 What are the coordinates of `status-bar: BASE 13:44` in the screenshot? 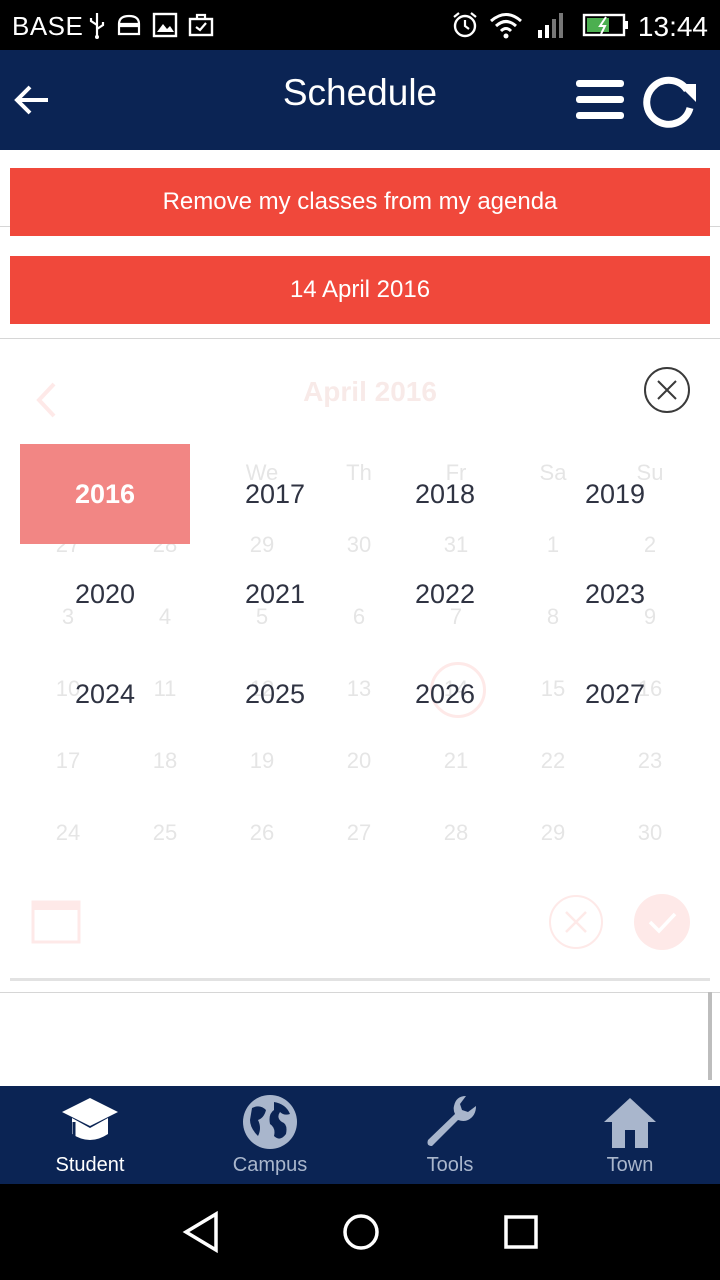 It's located at (360, 25).